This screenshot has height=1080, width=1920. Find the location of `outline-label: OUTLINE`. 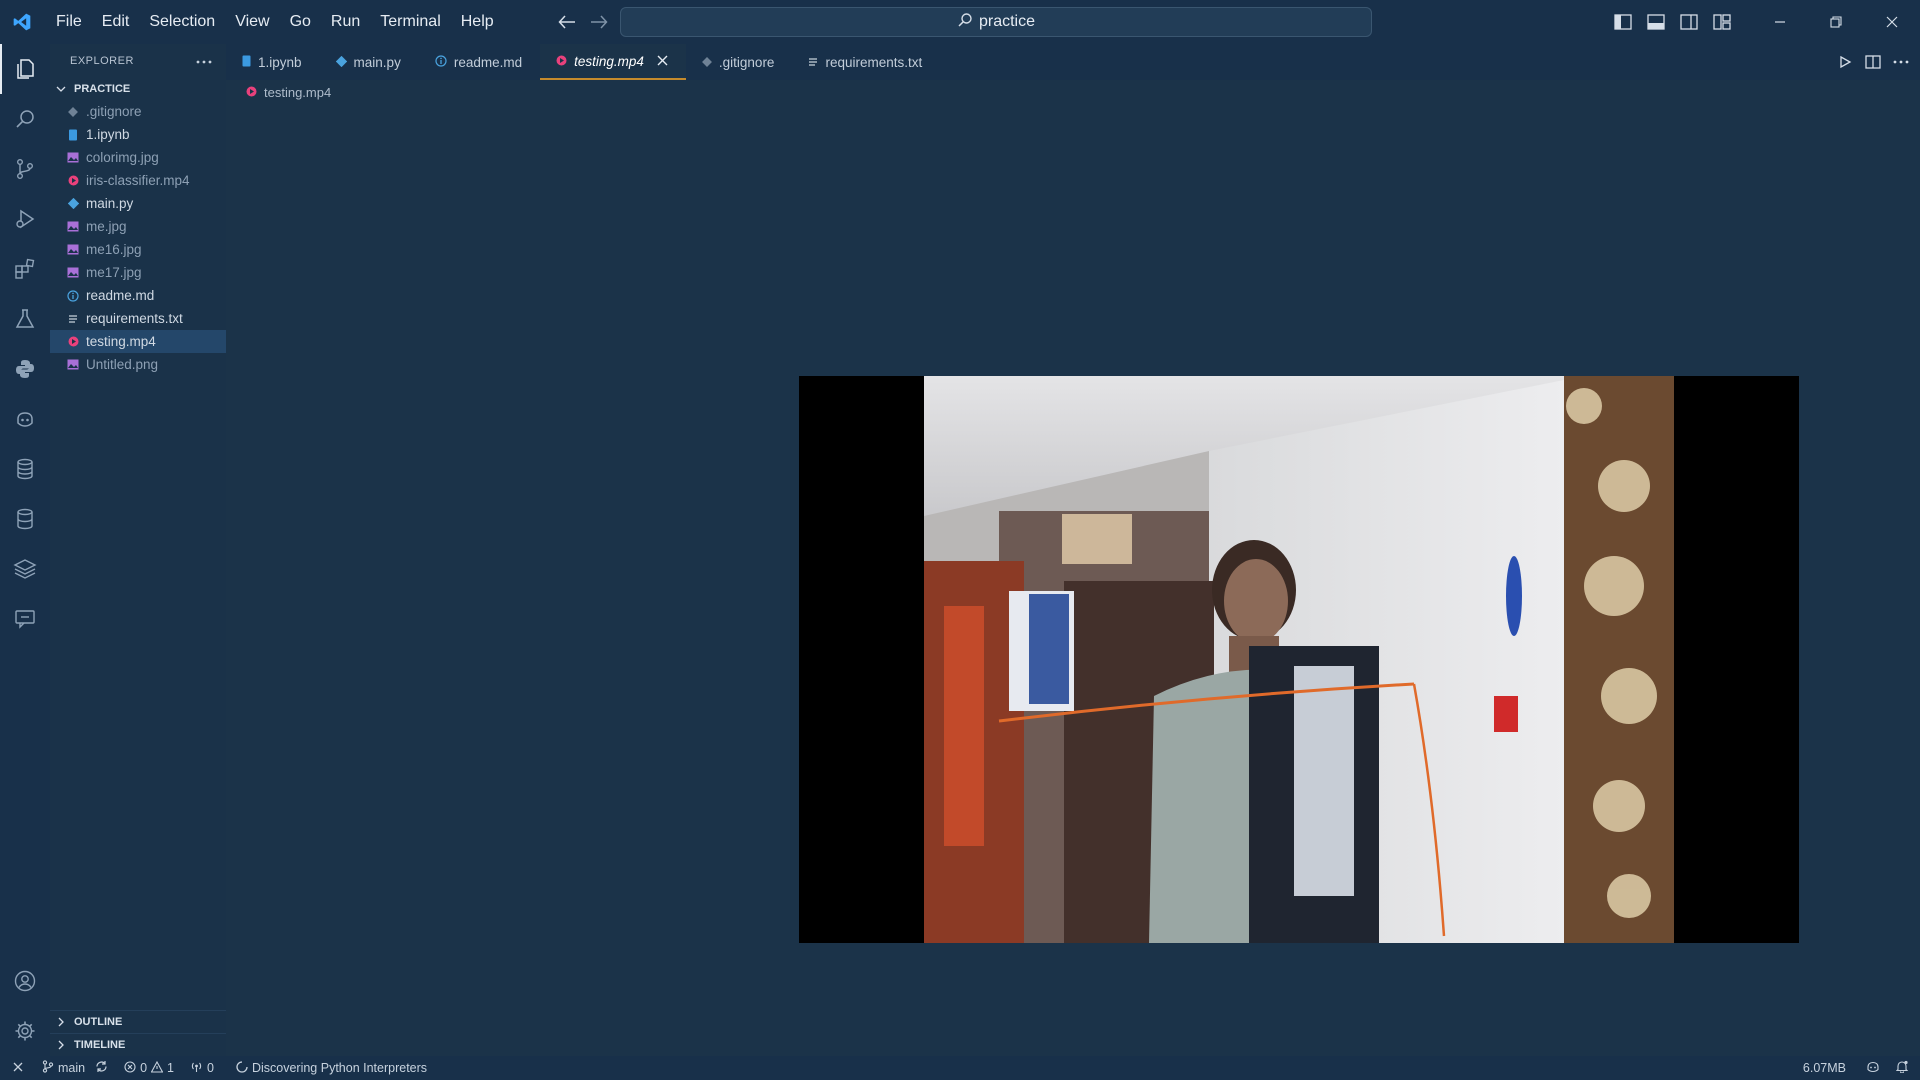

outline-label: OUTLINE is located at coordinates (98, 1022).